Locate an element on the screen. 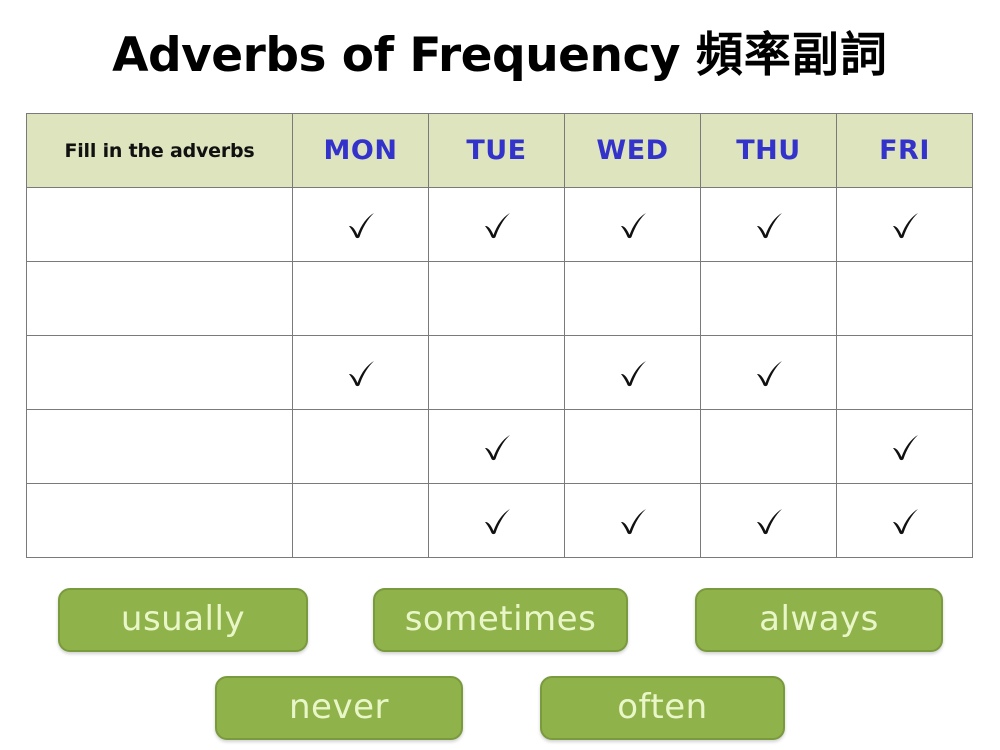  header-day-thu: THU is located at coordinates (768, 150).